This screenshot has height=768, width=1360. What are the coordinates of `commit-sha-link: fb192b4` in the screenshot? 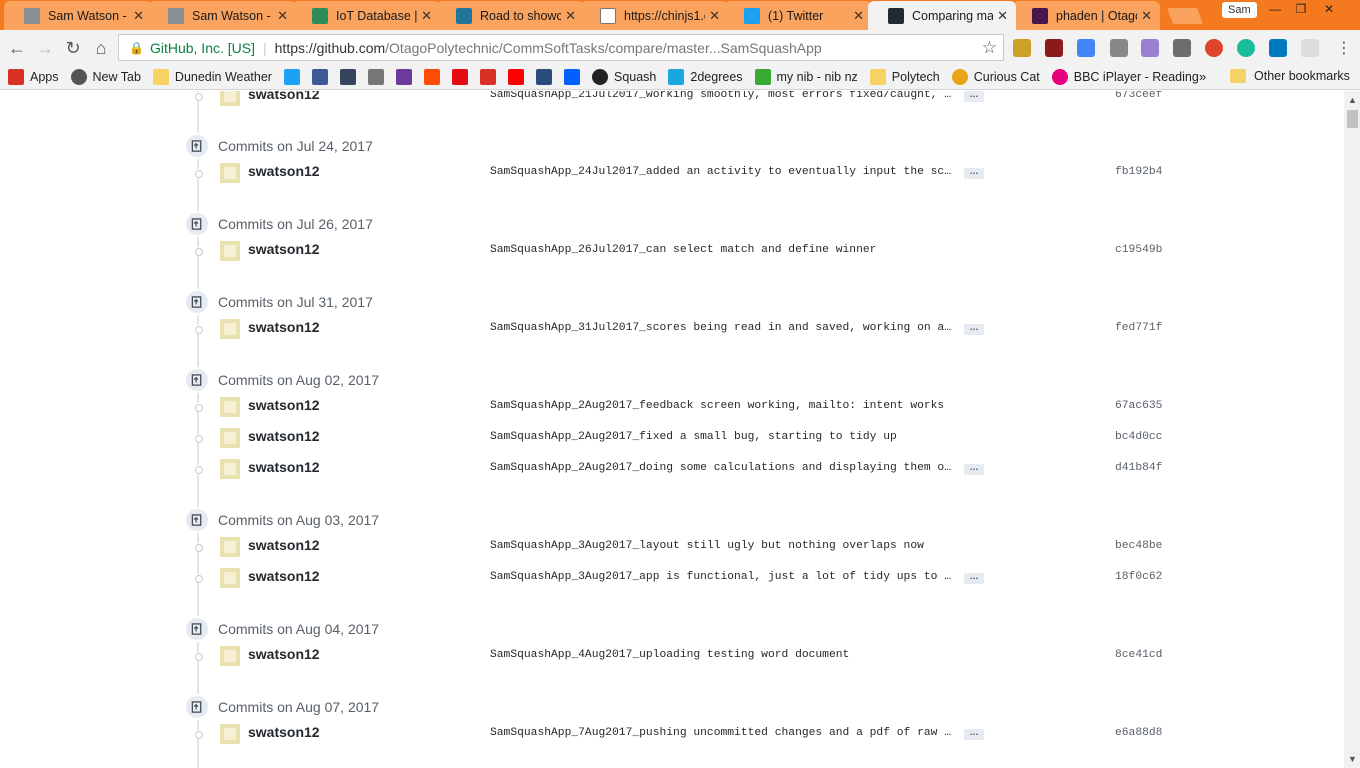 It's located at (1138, 172).